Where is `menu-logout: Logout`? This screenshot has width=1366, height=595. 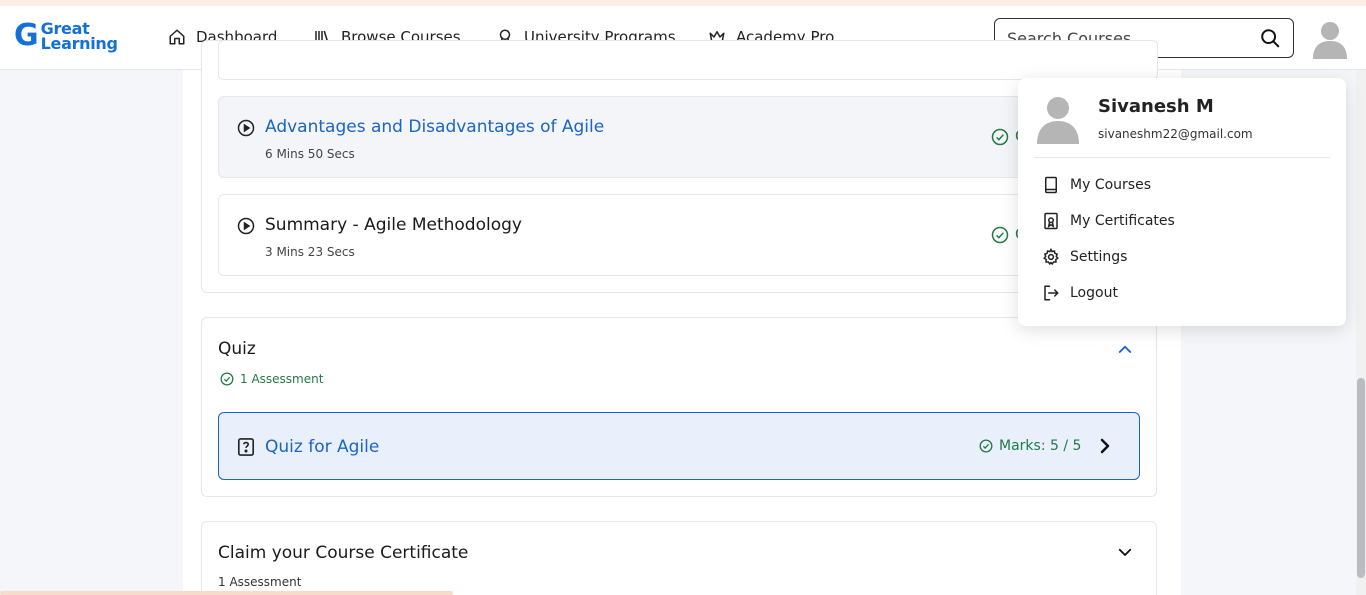 menu-logout: Logout is located at coordinates (1080, 293).